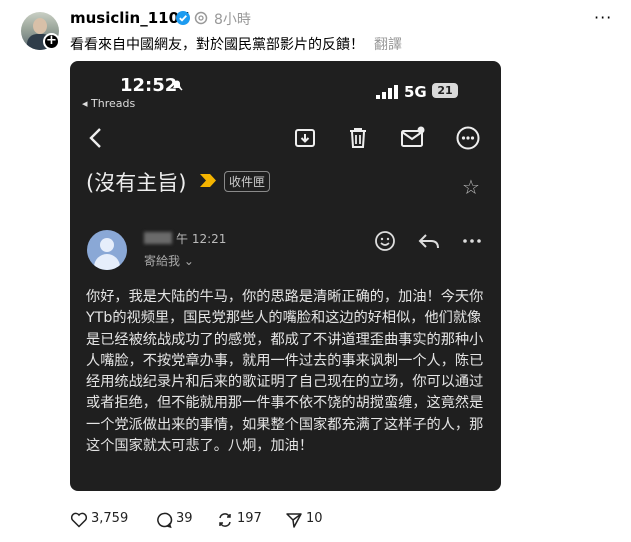 Image resolution: width=631 pixels, height=542 pixels. Describe the element at coordinates (107, 262) in the screenshot. I see `sender-avatar-body` at that location.